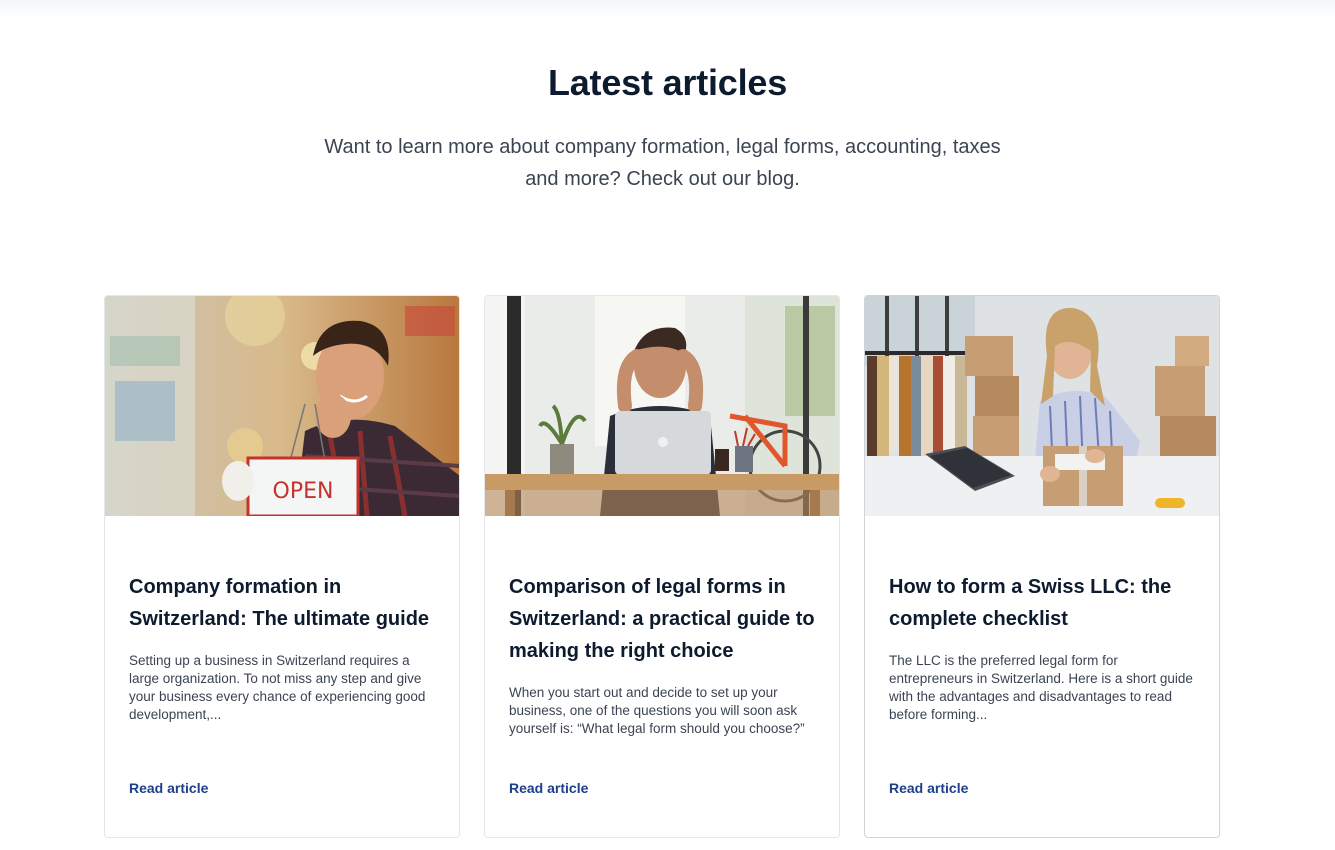  Describe the element at coordinates (667, 82) in the screenshot. I see `section-title: Latest articles` at that location.